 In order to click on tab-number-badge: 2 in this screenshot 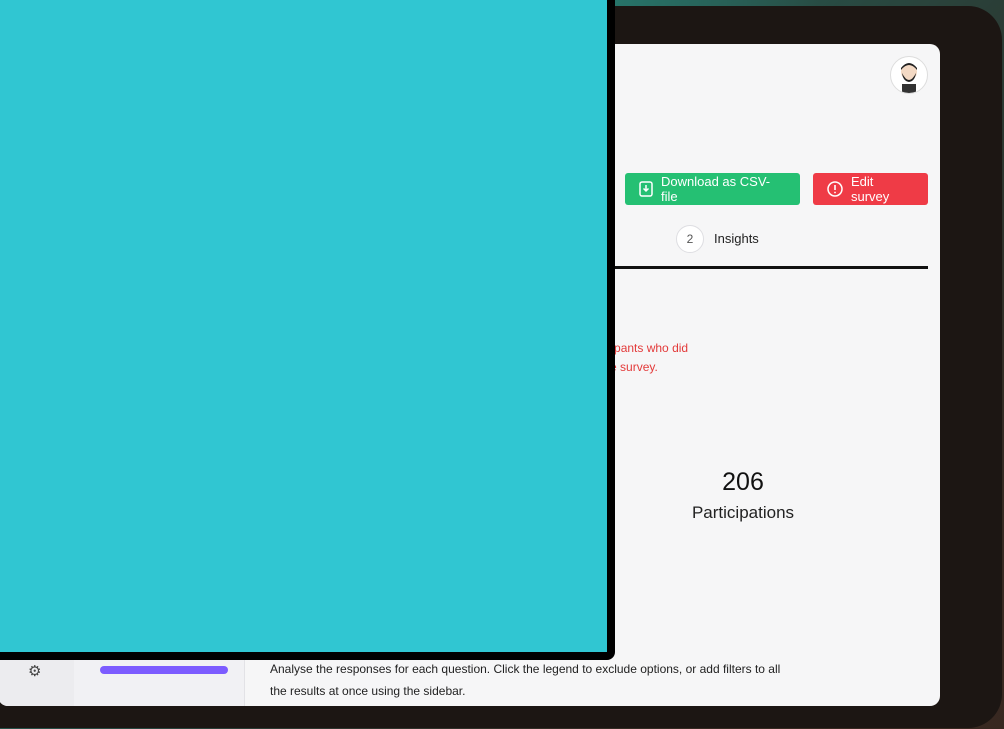, I will do `click(690, 239)`.